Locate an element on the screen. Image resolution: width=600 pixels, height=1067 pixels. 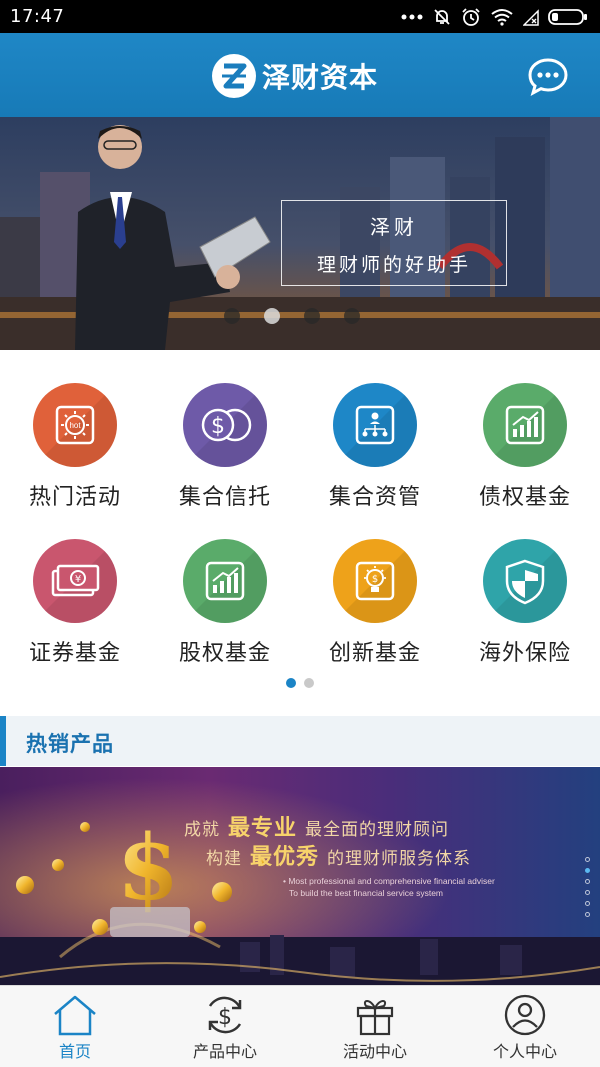
dollar-refresh-icon: $ is located at coordinates (225, 1015).